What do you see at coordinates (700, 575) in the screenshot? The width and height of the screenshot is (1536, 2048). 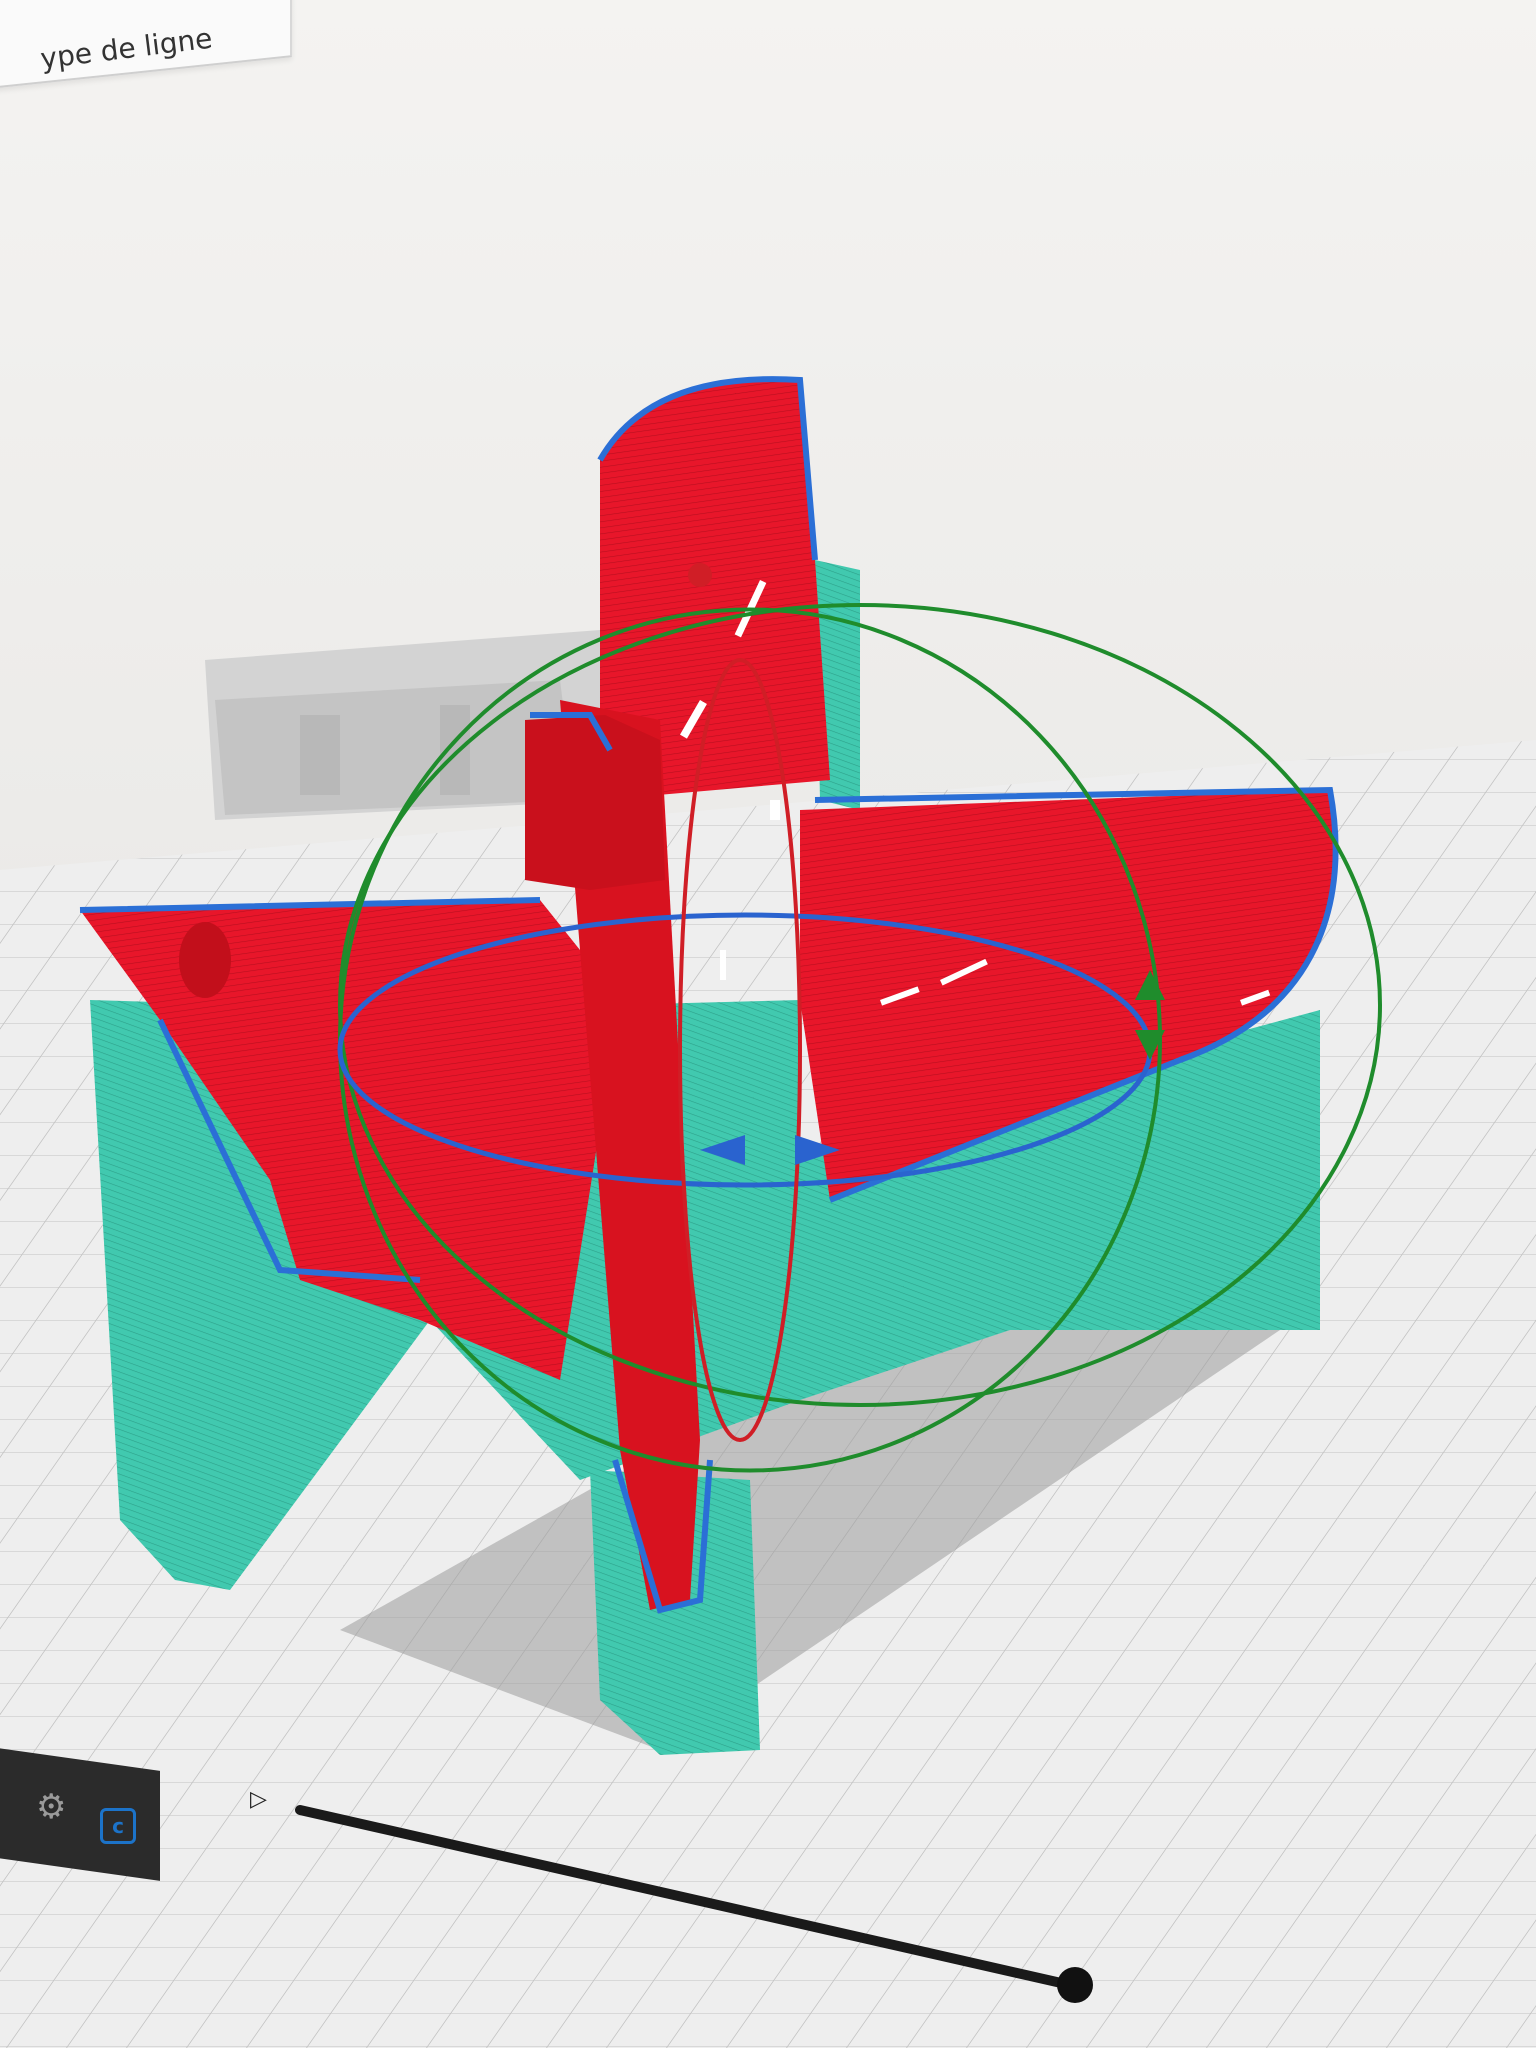 I see `gizmo-handle-red-top` at bounding box center [700, 575].